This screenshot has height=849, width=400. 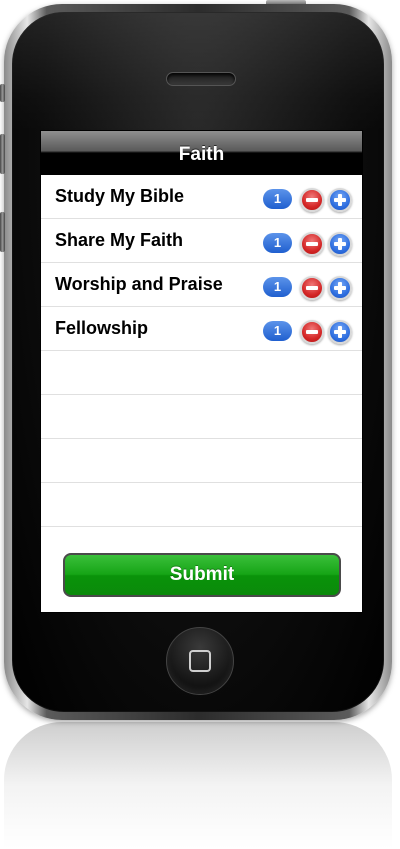 I want to click on earpiece-speaker, so click(x=201, y=79).